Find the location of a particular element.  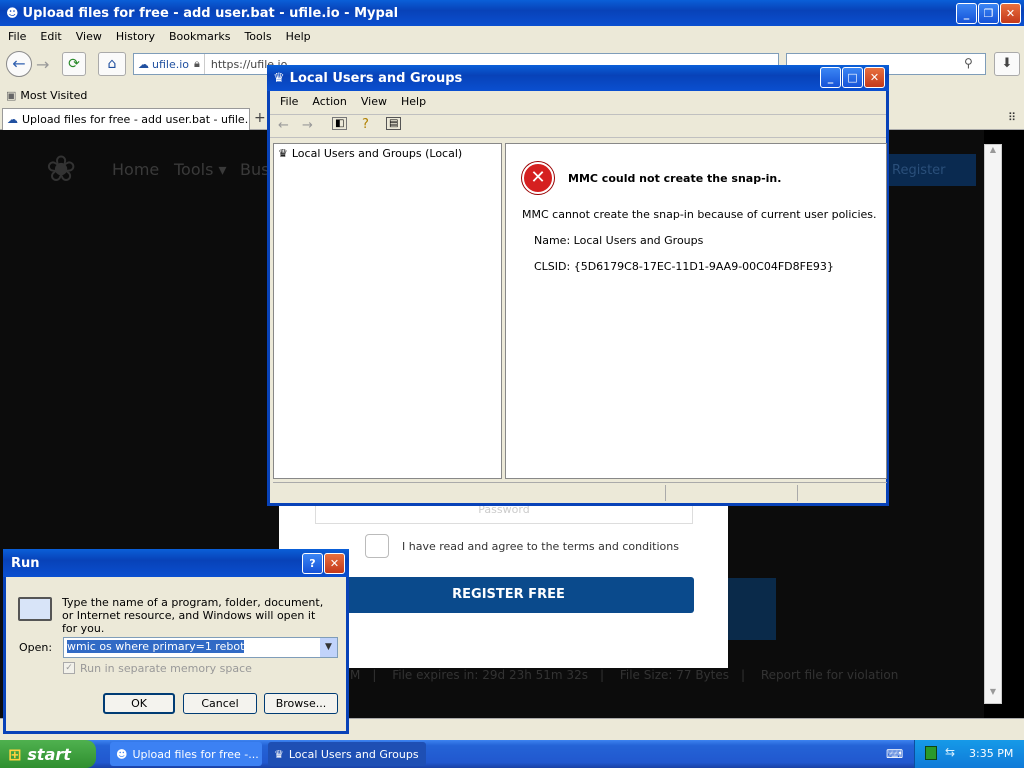

site-nav-tools: Tools ▾ is located at coordinates (200, 169).